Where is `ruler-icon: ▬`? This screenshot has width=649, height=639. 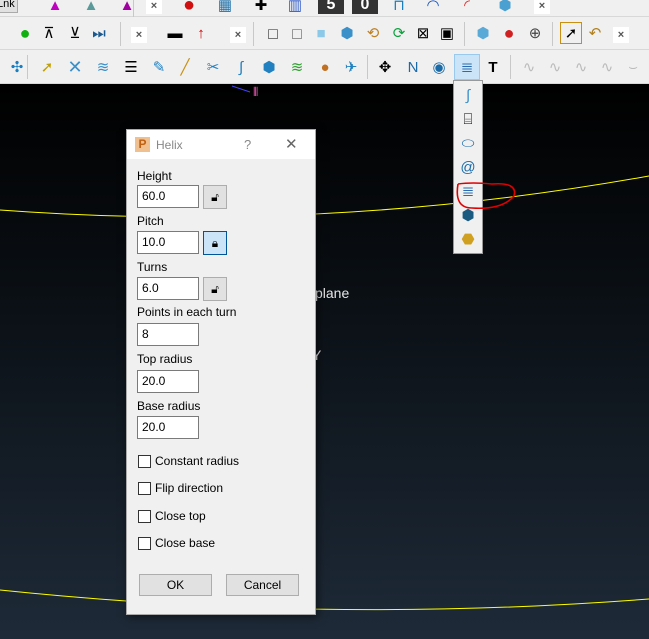
ruler-icon: ▬ is located at coordinates (175, 33).